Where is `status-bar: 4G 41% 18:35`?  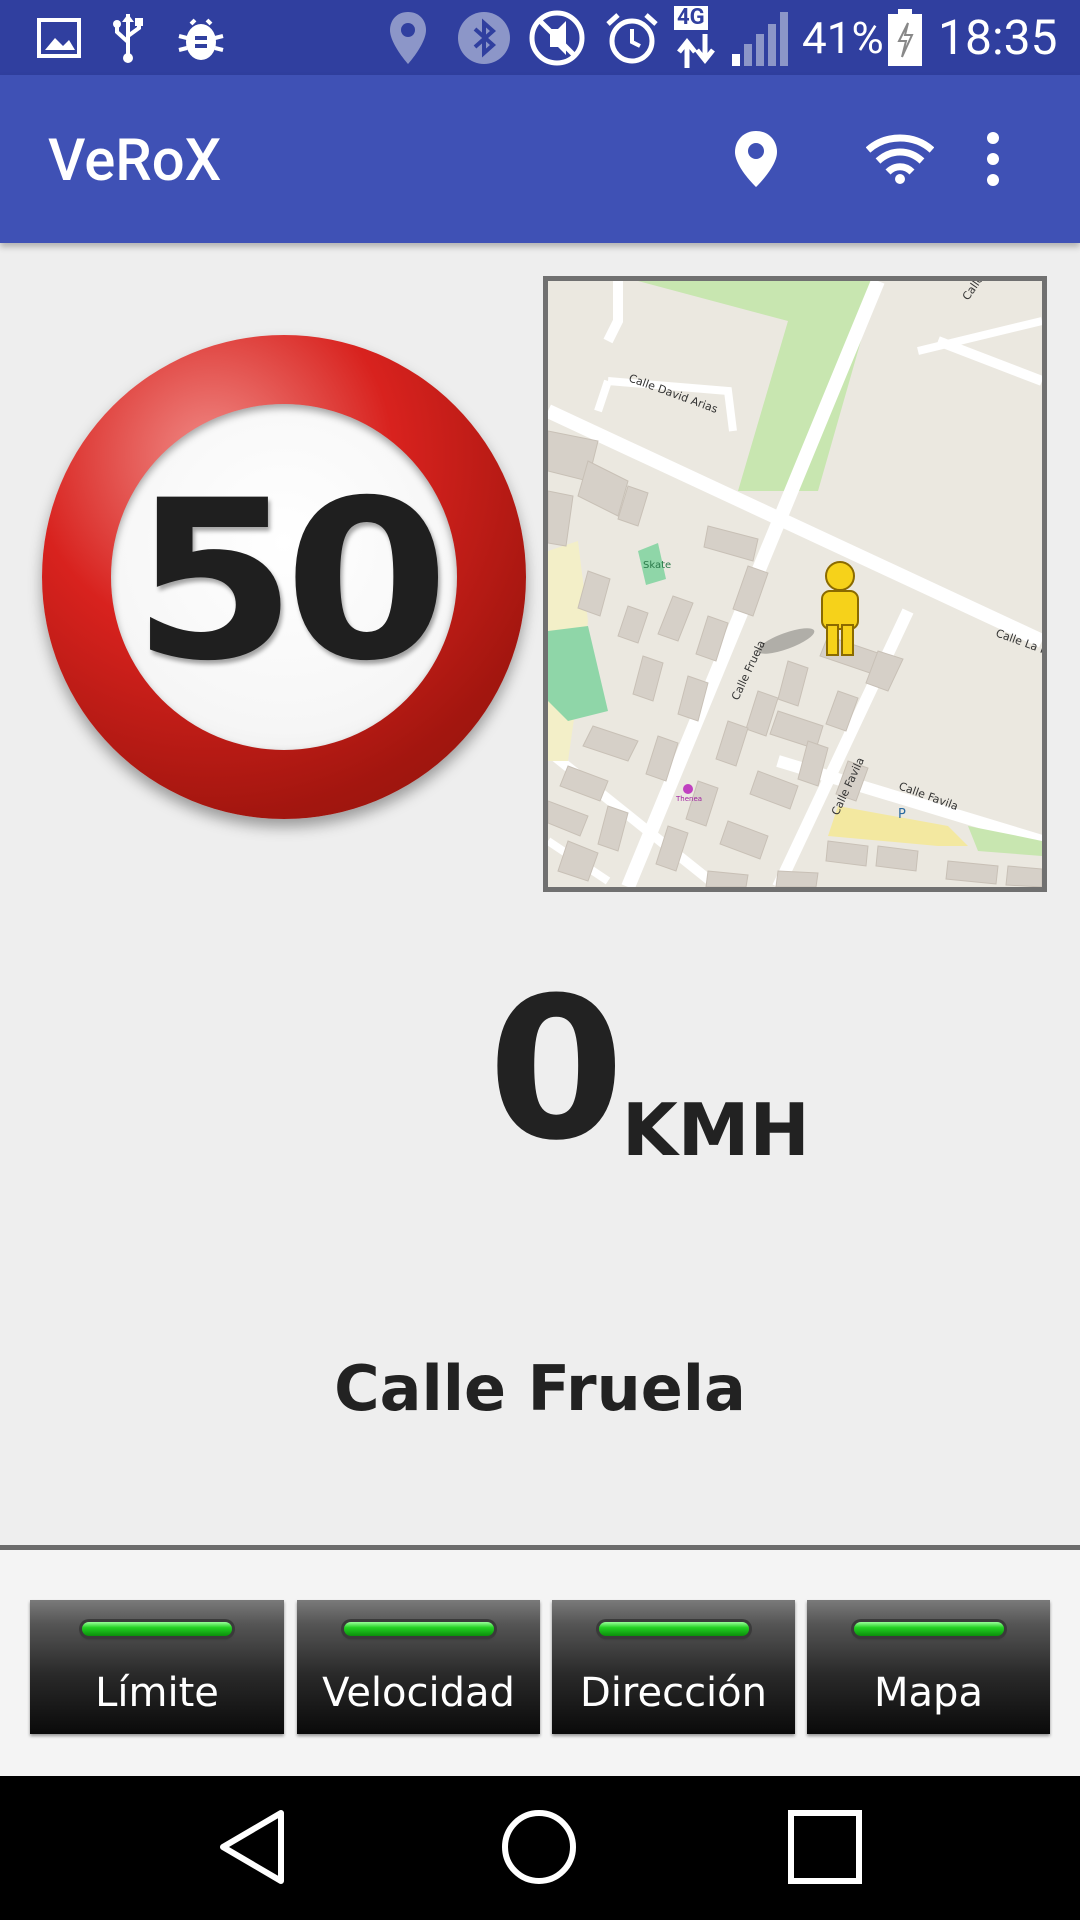
status-bar: 4G 41% 18:35 is located at coordinates (540, 37).